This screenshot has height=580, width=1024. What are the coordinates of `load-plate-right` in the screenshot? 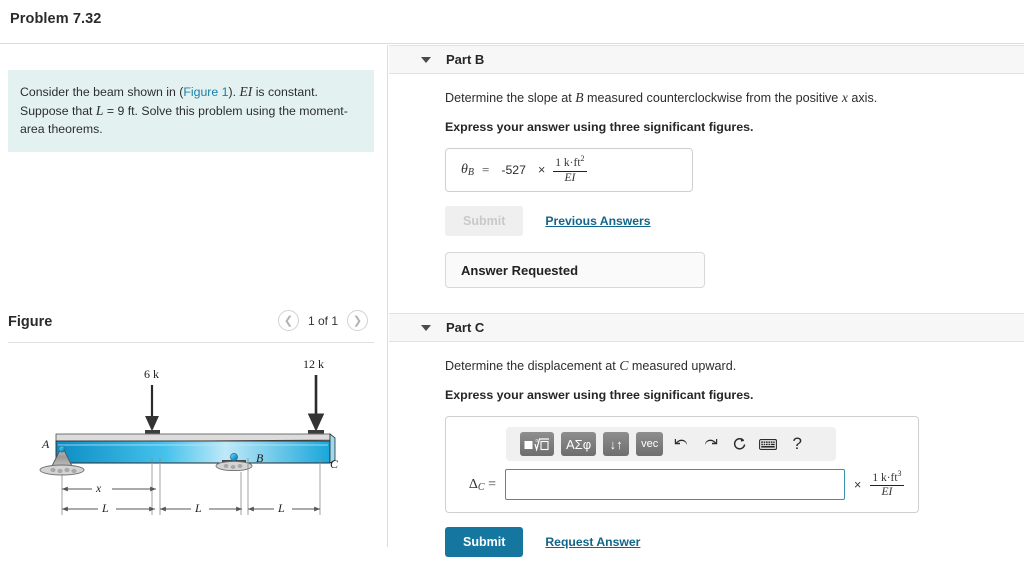 It's located at (316, 432).